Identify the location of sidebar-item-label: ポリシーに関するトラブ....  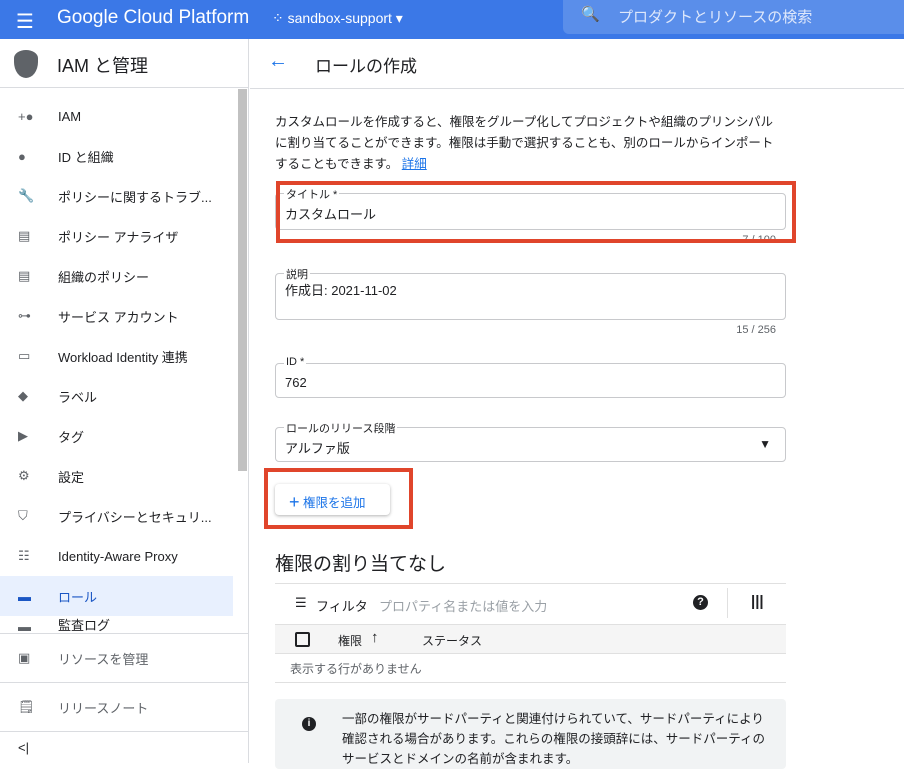
(135, 197).